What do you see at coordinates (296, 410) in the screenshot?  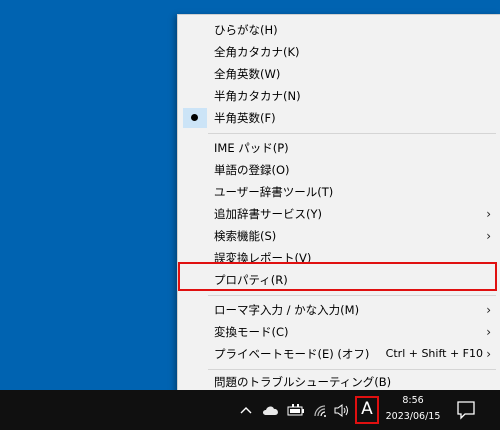 I see `battery-icon` at bounding box center [296, 410].